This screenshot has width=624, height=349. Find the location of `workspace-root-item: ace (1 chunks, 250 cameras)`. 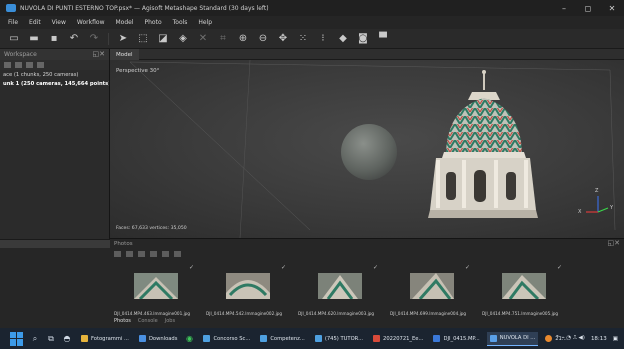

workspace-root-item: ace (1 chunks, 250 cameras) is located at coordinates (56, 76).